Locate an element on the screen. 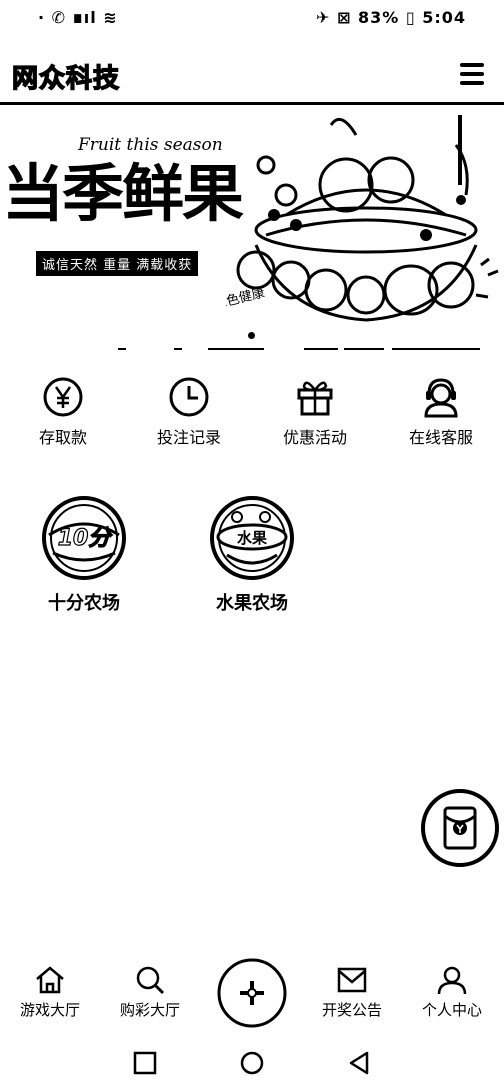 The width and height of the screenshot is (504, 1091). system-navigation-bar is located at coordinates (252, 1063).